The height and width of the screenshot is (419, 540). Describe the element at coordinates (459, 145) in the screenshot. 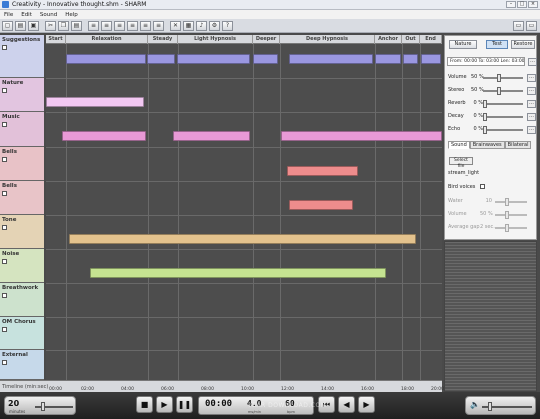

I see `tab-sound: Sound` at that location.